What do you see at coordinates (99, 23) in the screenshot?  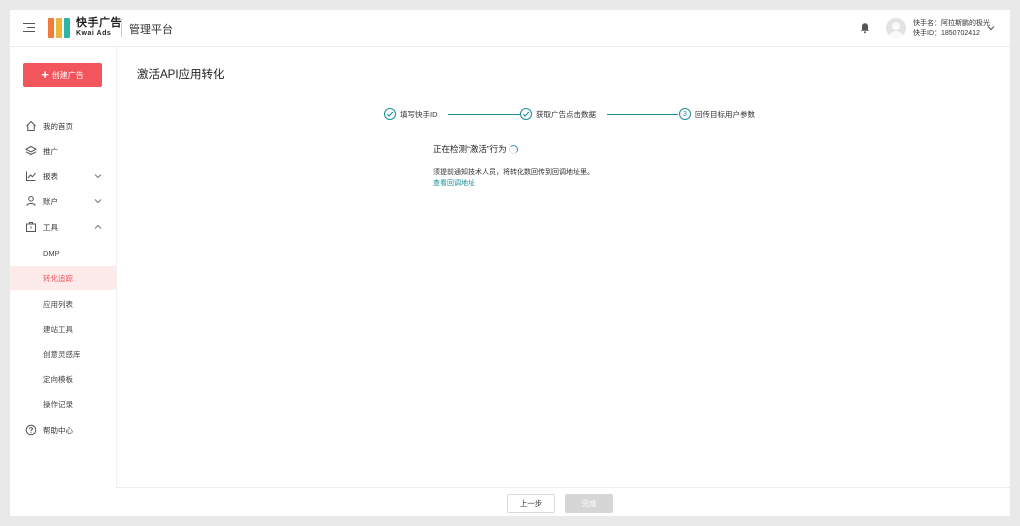 I see `logo-cn: 快手广告` at bounding box center [99, 23].